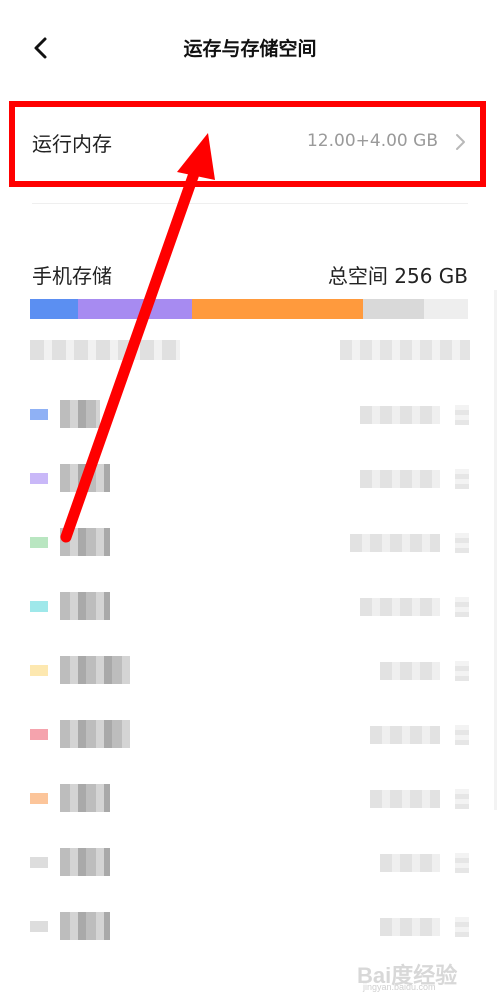  I want to click on top-bar: 运存与存储空间, so click(250, 47).